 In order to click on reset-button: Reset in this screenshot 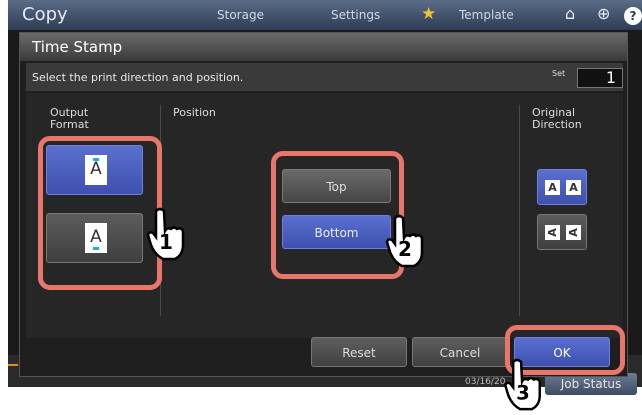, I will do `click(359, 352)`.